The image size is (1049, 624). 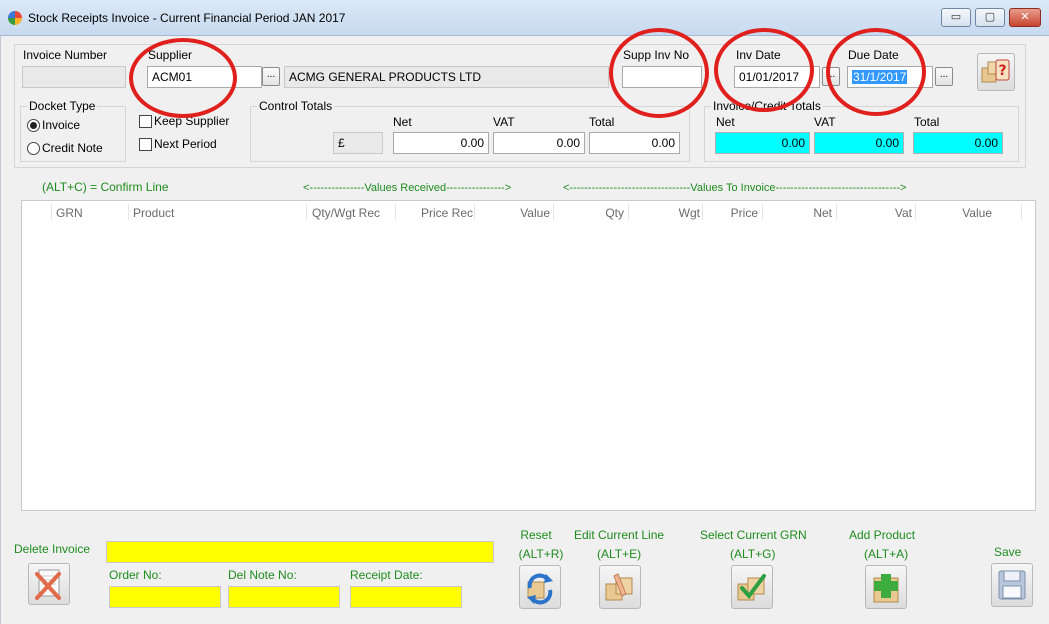 What do you see at coordinates (145, 121) in the screenshot?
I see `keep-supplier-checkbox` at bounding box center [145, 121].